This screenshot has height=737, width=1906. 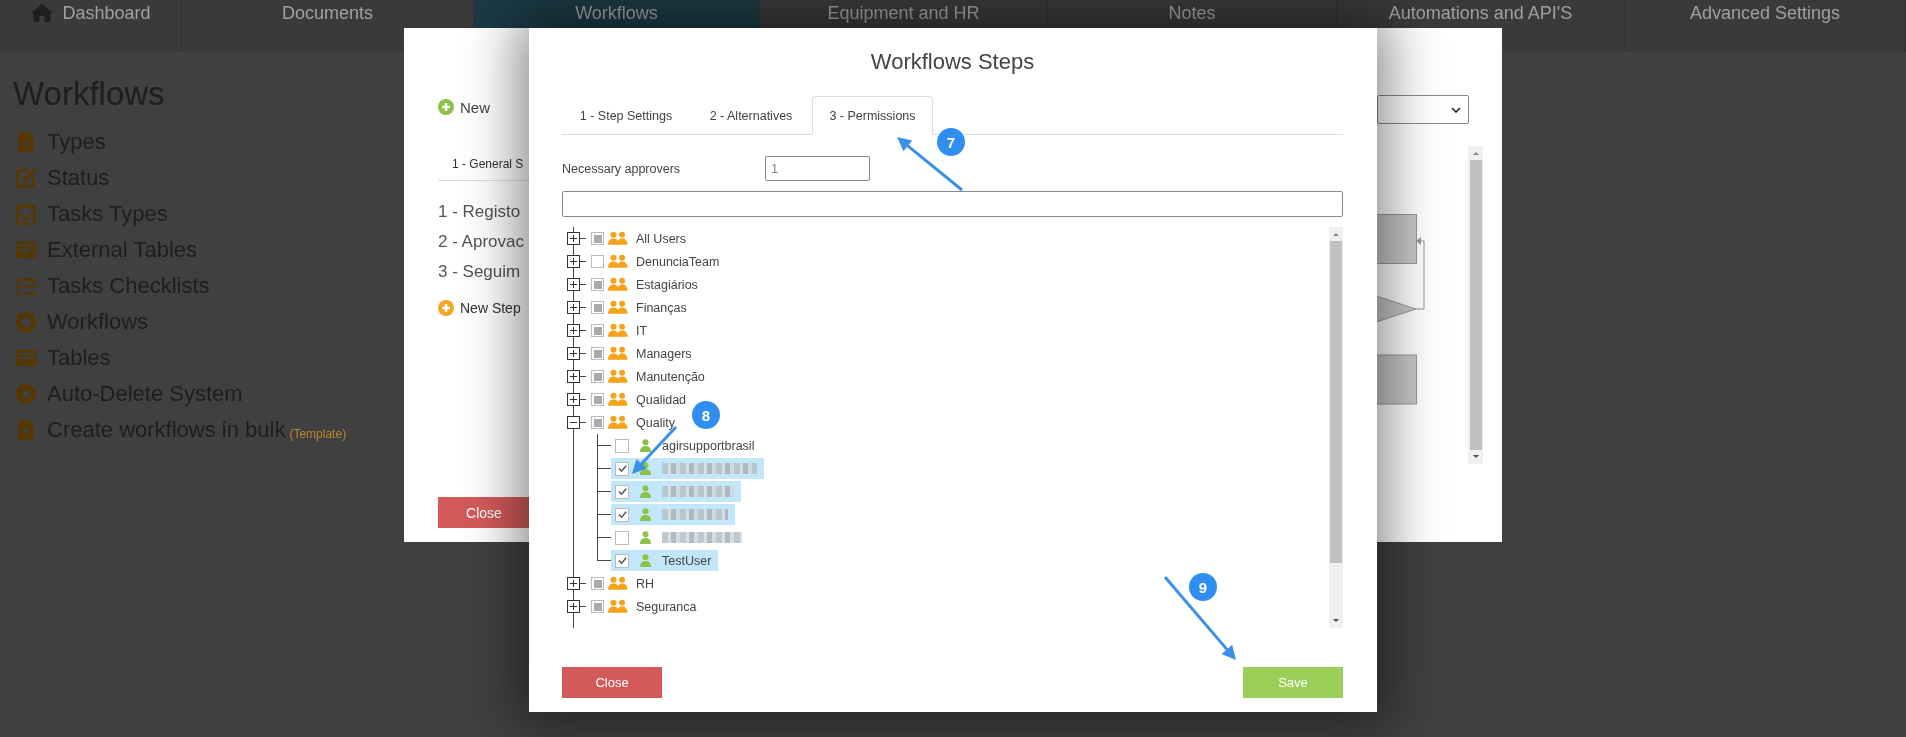 What do you see at coordinates (655, 422) in the screenshot?
I see `group-label: Quality` at bounding box center [655, 422].